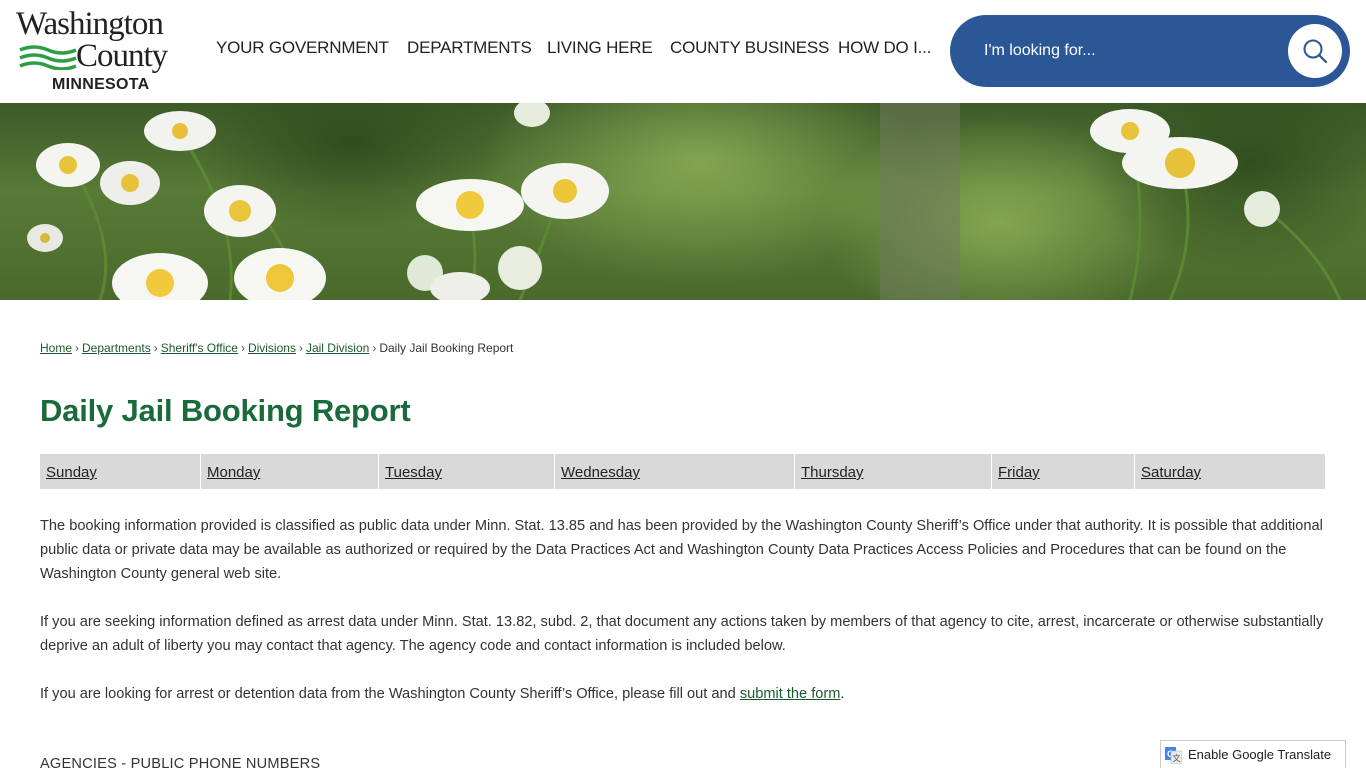 The height and width of the screenshot is (768, 1366). Describe the element at coordinates (302, 48) in the screenshot. I see `nav-your-government: YOUR GOVERNMENT` at that location.